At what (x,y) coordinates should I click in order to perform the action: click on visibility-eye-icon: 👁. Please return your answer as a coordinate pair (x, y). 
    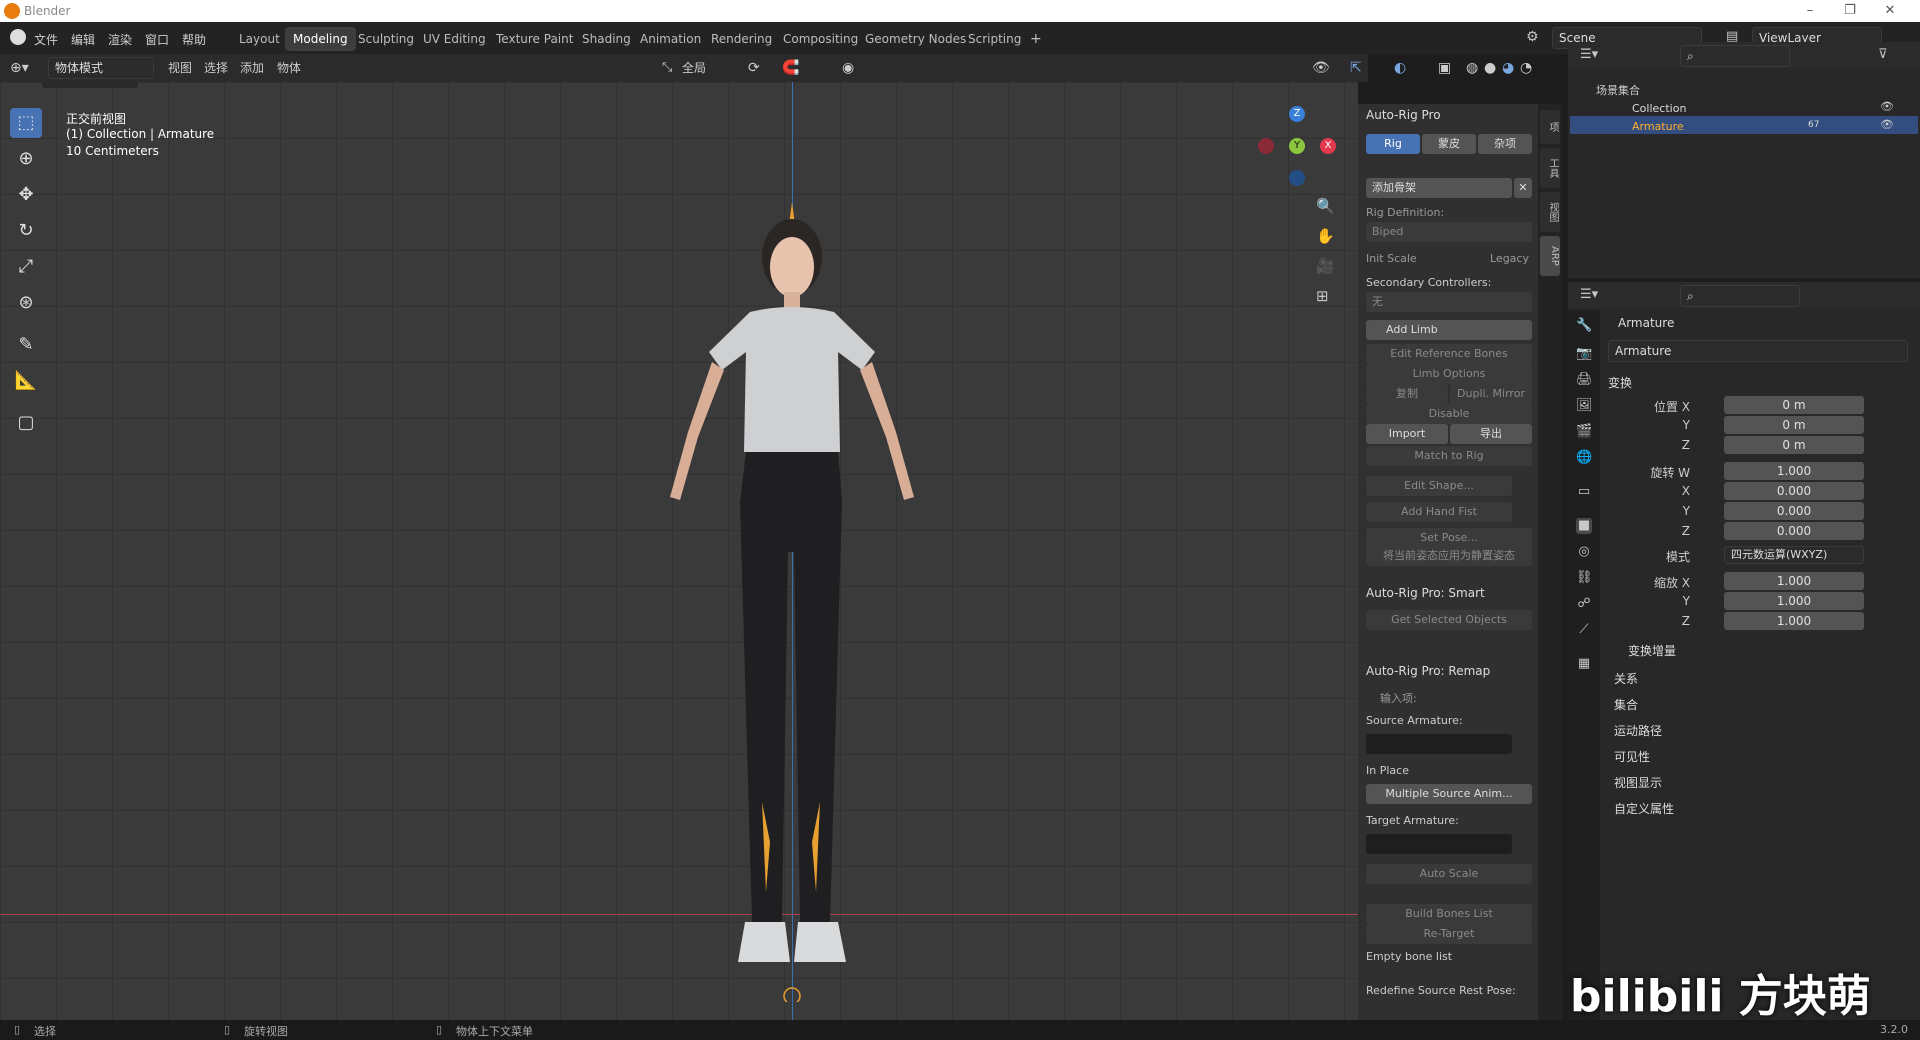
    Looking at the image, I should click on (1887, 106).